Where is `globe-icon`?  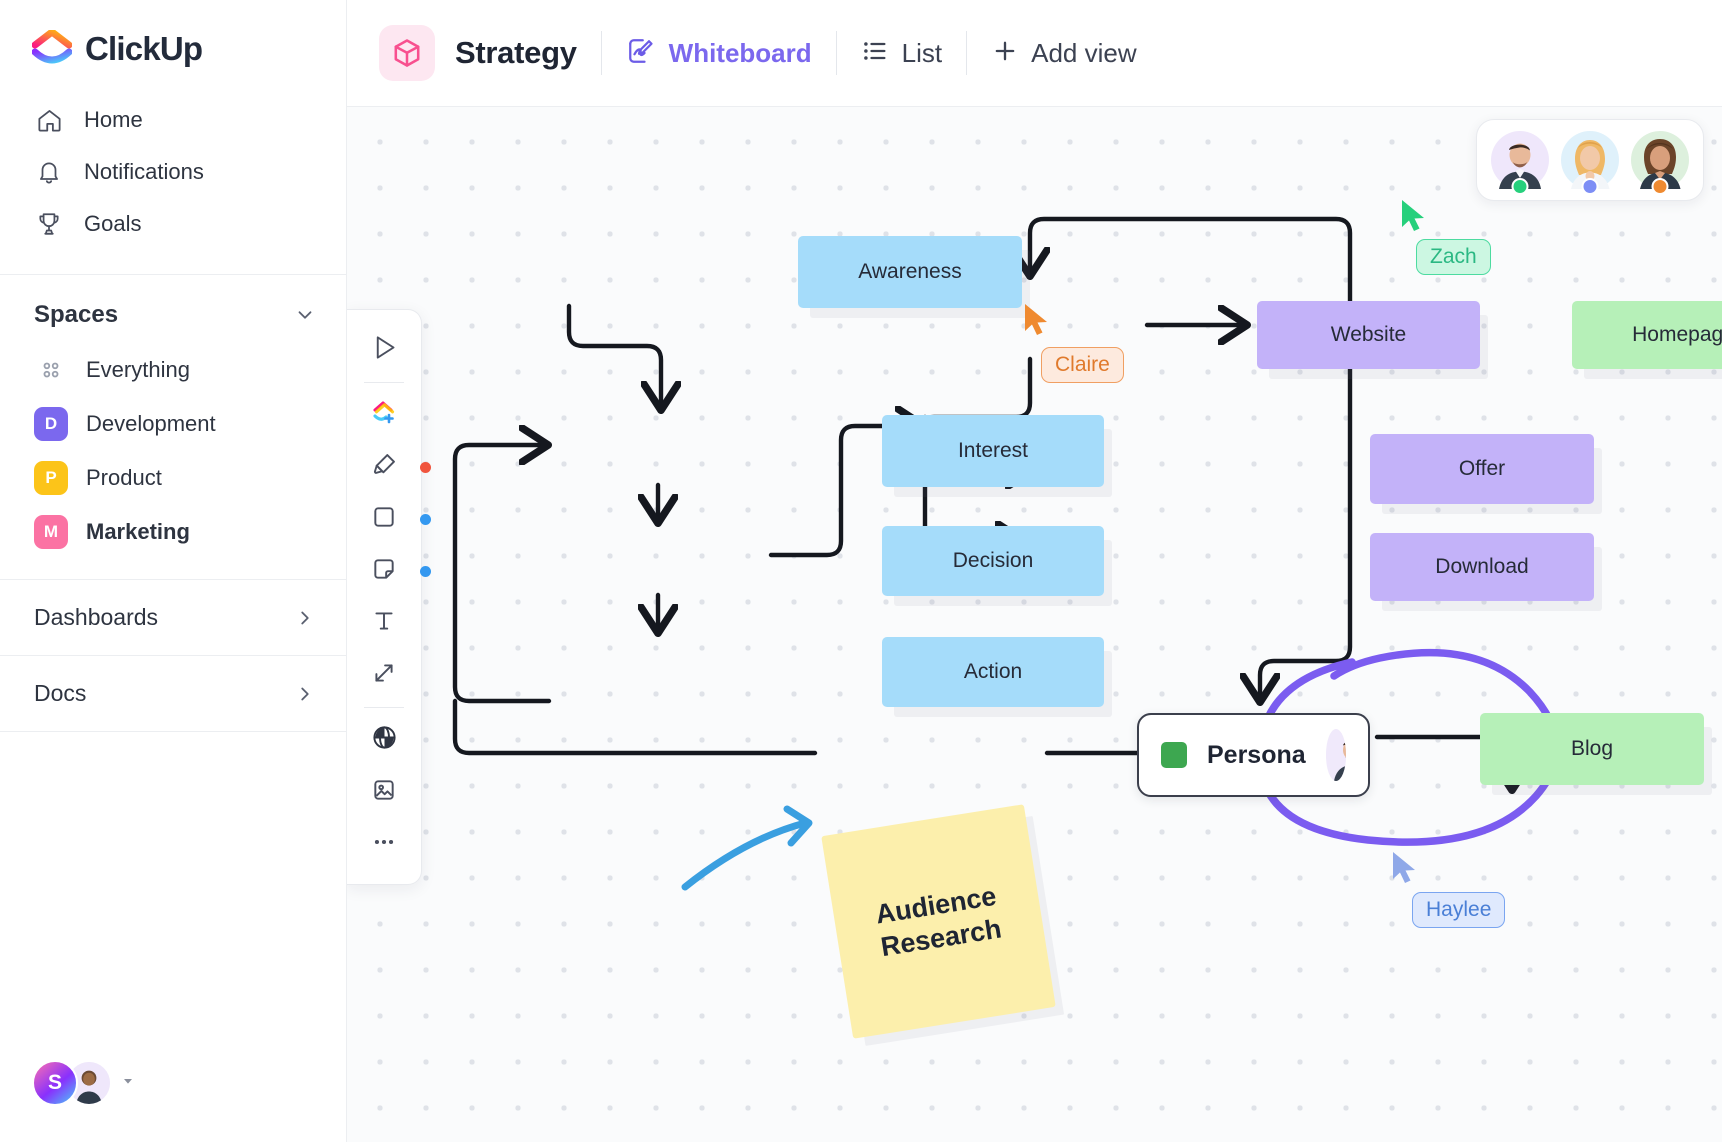
globe-icon is located at coordinates (384, 740).